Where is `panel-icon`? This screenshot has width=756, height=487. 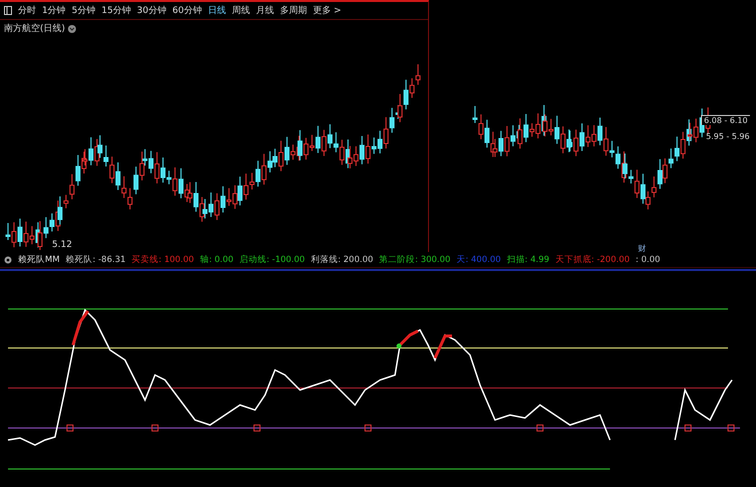 panel-icon is located at coordinates (8, 10).